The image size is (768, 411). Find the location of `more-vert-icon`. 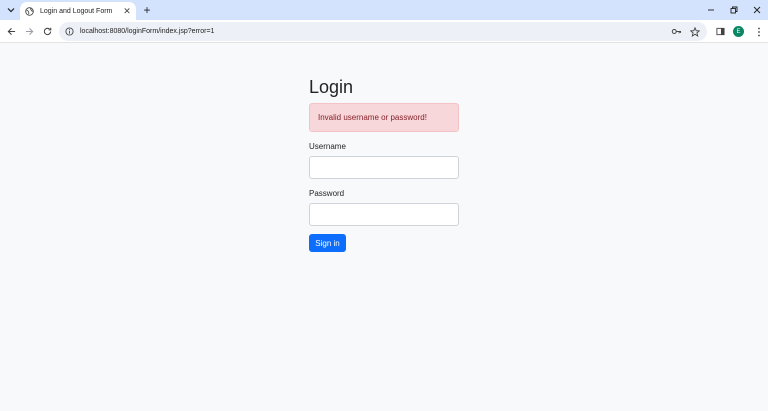

more-vert-icon is located at coordinates (758, 31).